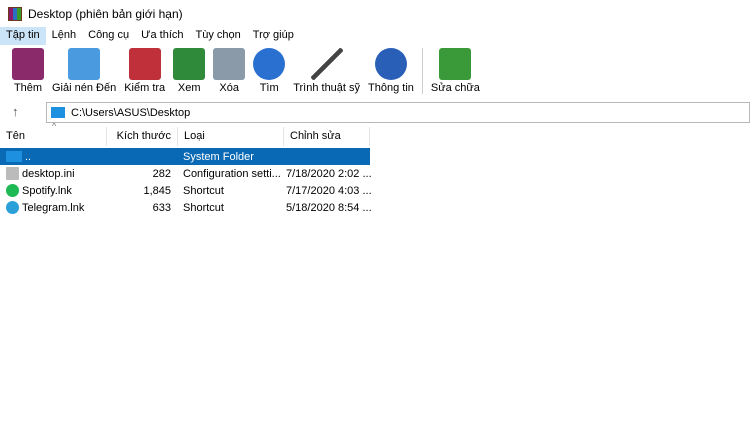 The width and height of the screenshot is (750, 431). Describe the element at coordinates (161, 207) in the screenshot. I see `file-size: 633` at that location.